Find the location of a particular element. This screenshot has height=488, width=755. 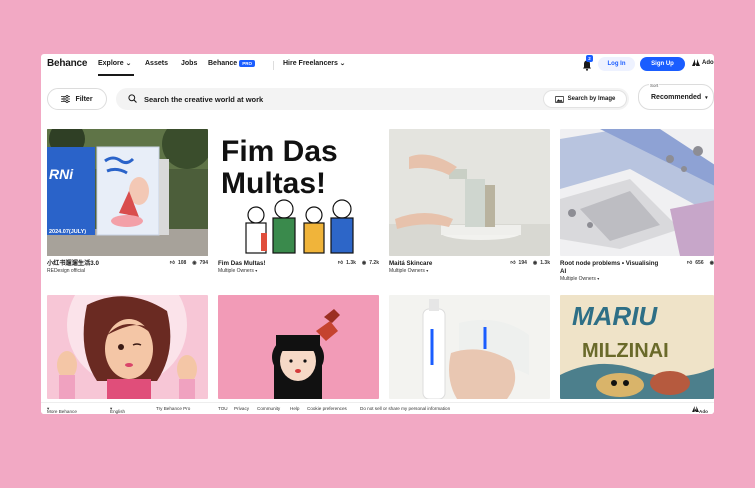

footer-adobe: Ado is located at coordinates (700, 410).